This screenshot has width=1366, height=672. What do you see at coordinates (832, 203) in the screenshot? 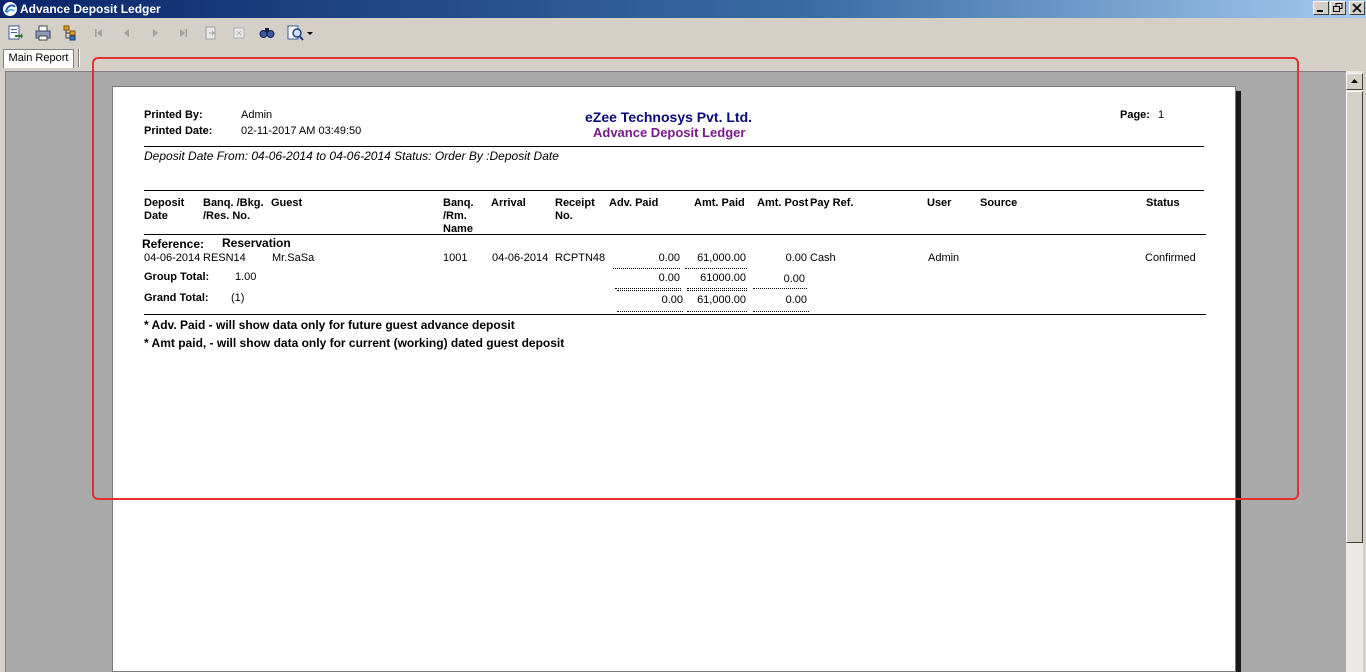
I see `col-pay-ref: Pay Ref.` at bounding box center [832, 203].